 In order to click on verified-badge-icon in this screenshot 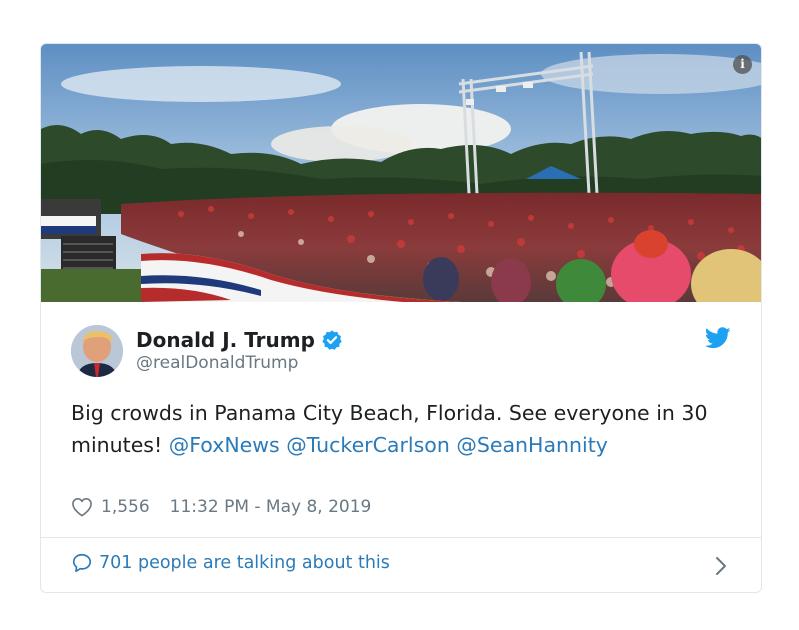, I will do `click(332, 340)`.